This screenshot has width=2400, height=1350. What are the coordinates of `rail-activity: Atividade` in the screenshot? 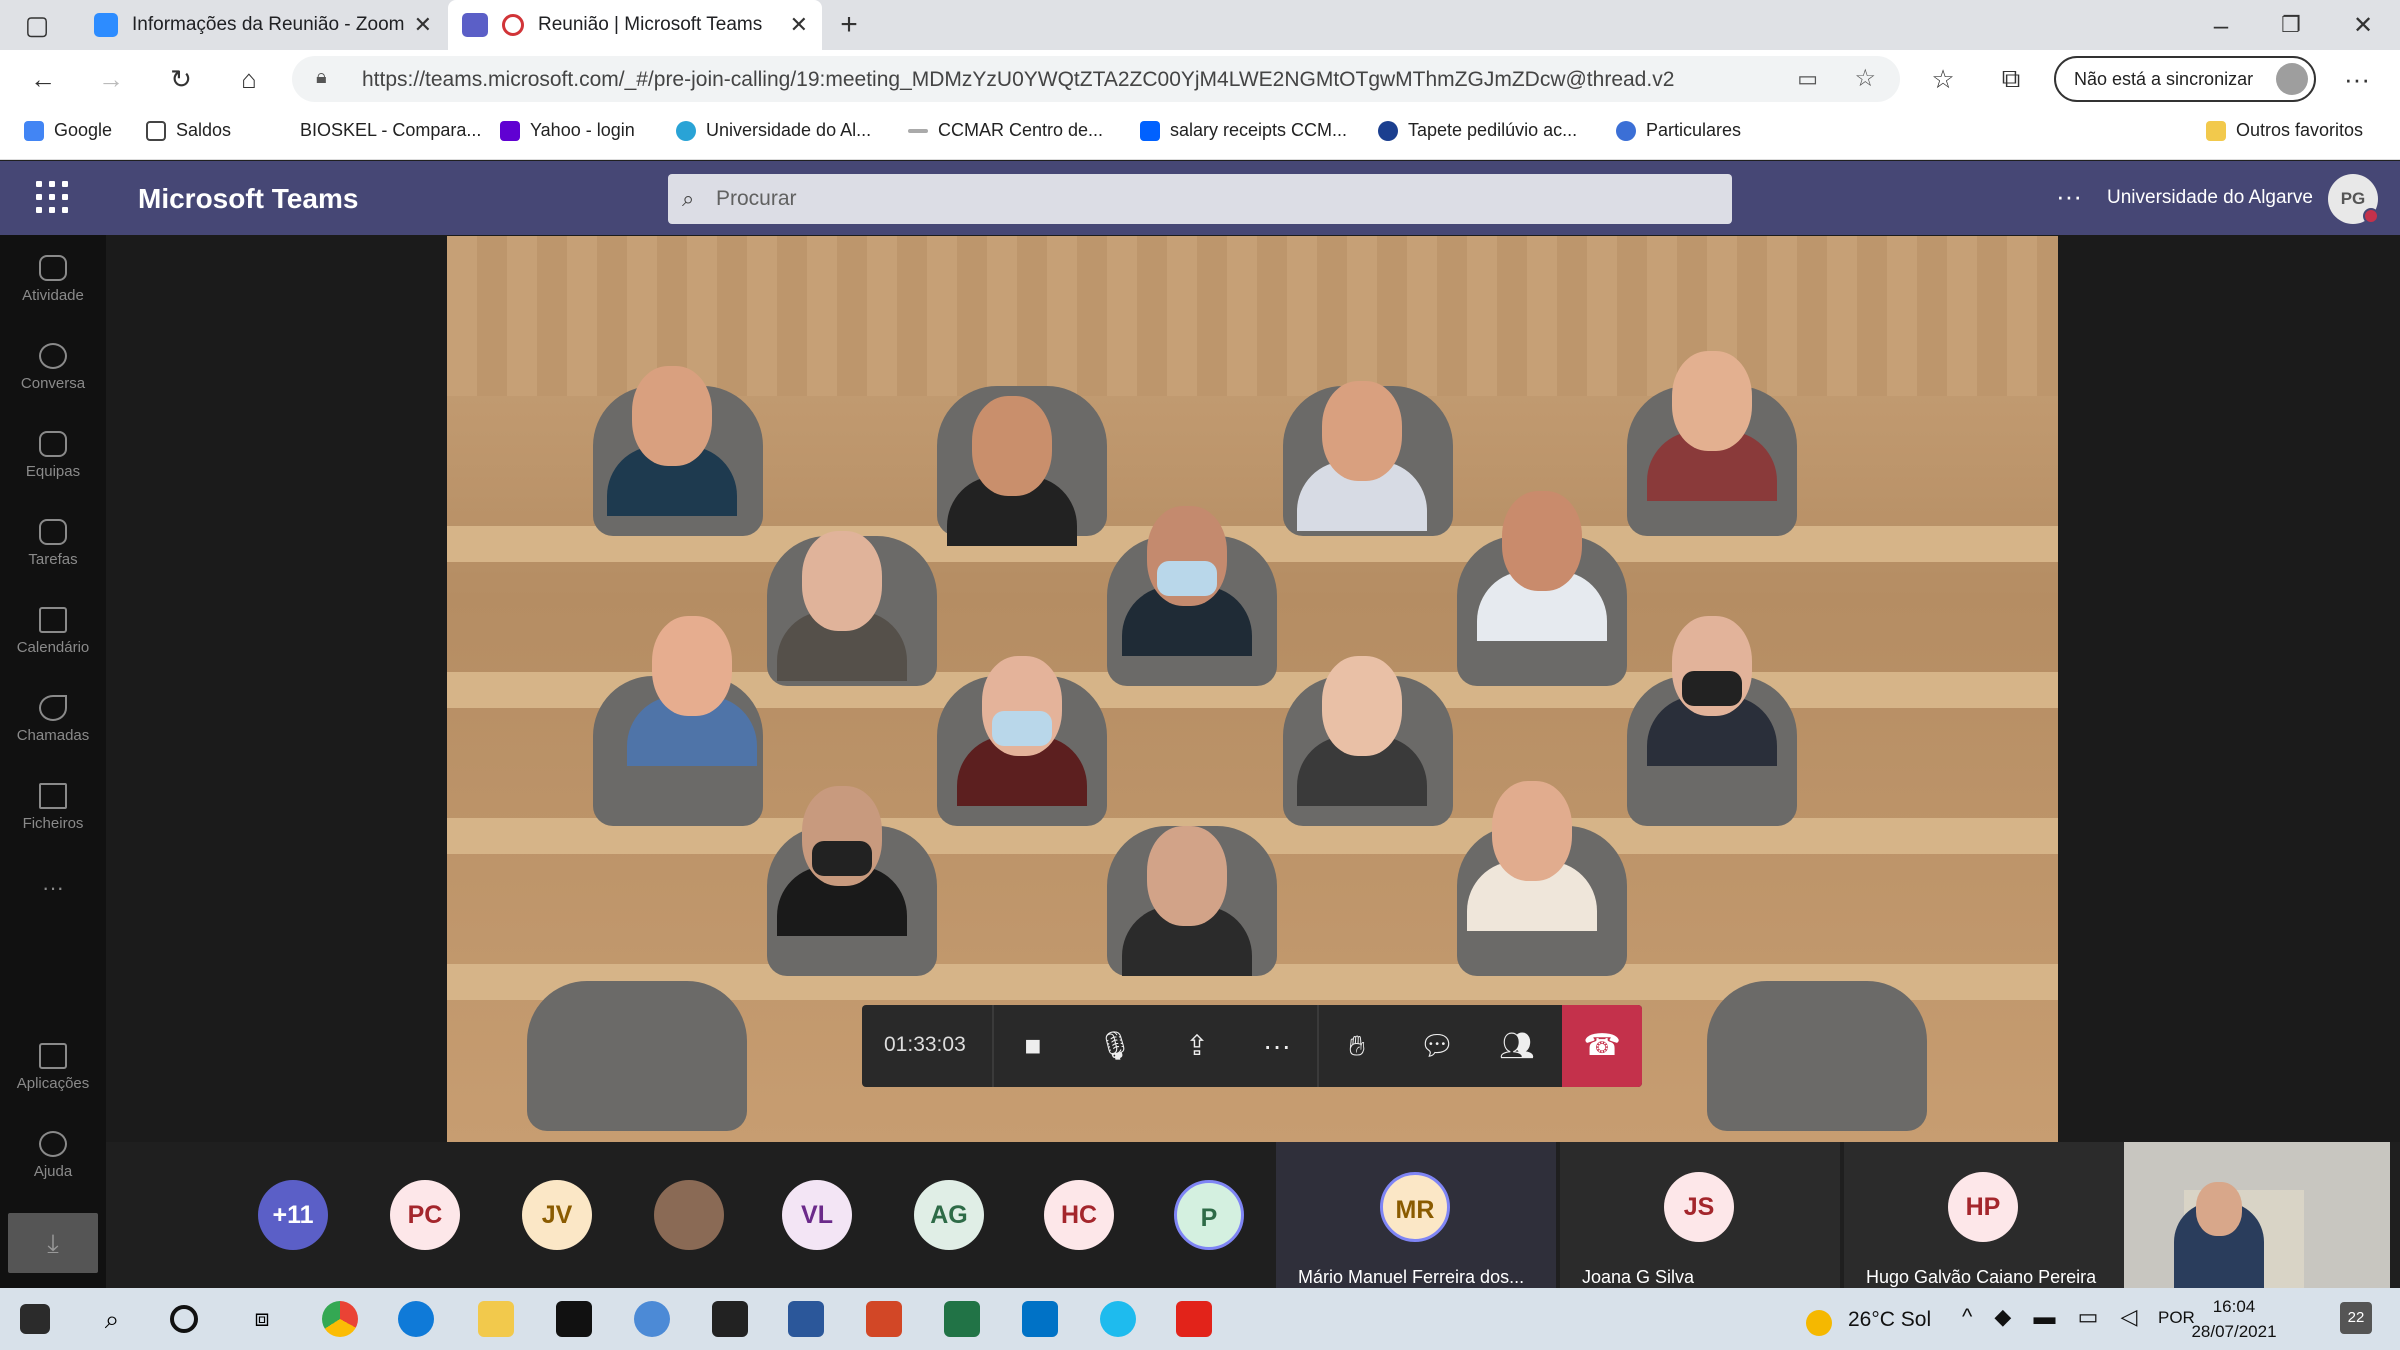 It's located at (53, 279).